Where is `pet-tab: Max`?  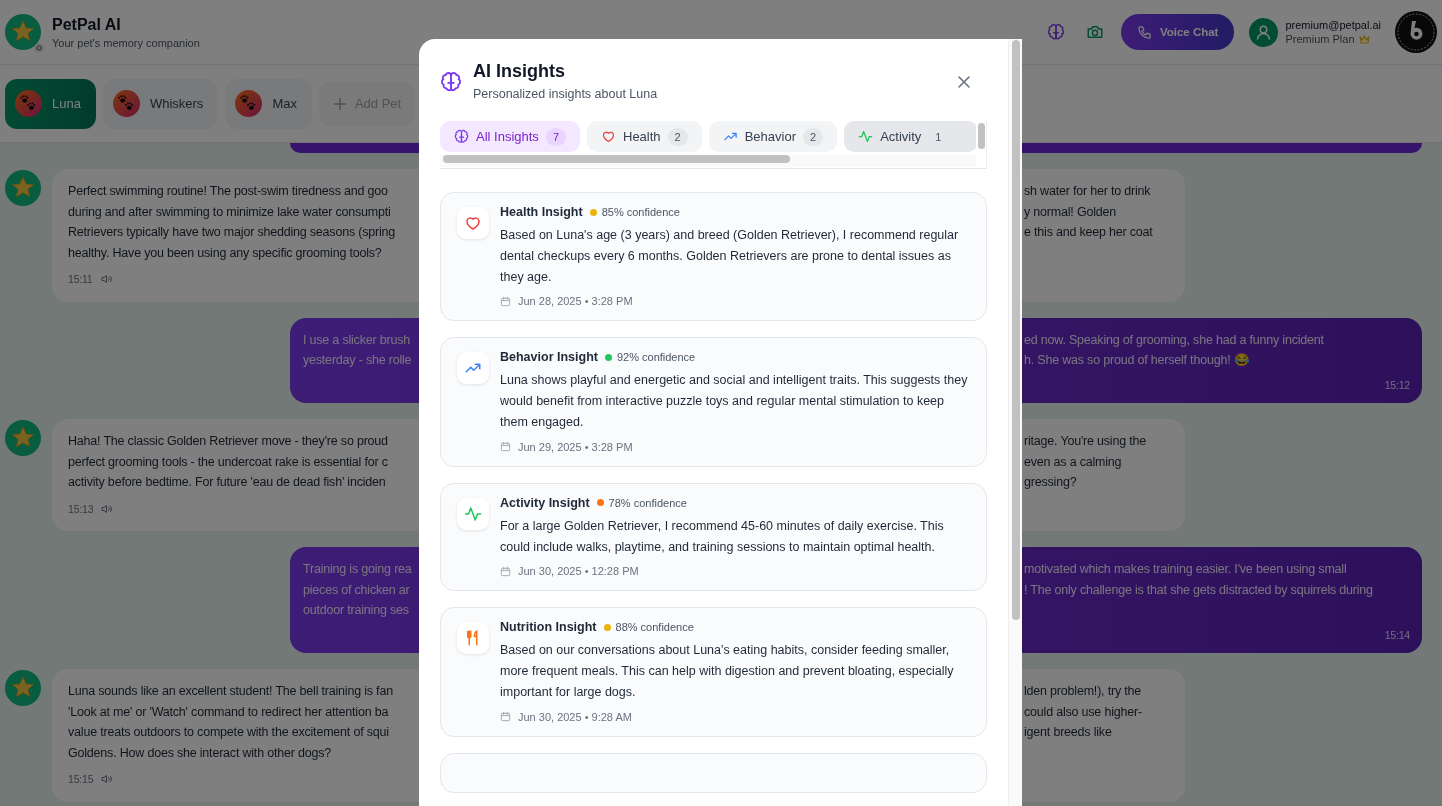 pet-tab: Max is located at coordinates (268, 103).